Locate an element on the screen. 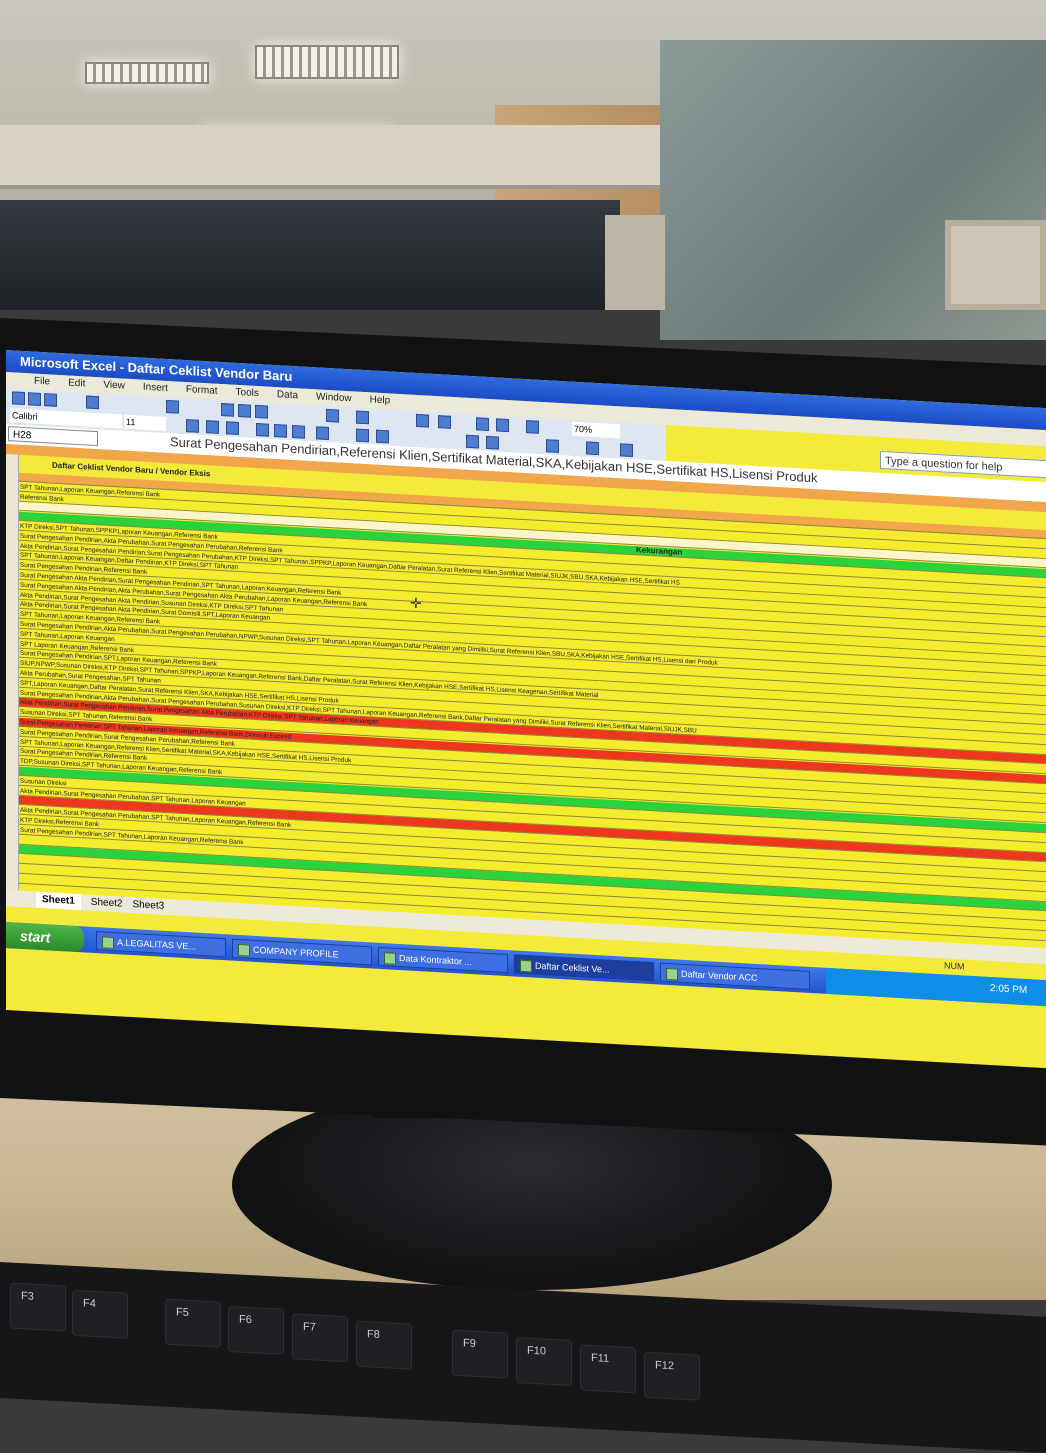 The height and width of the screenshot is (1453, 1046). redo-icon is located at coordinates (362, 417).